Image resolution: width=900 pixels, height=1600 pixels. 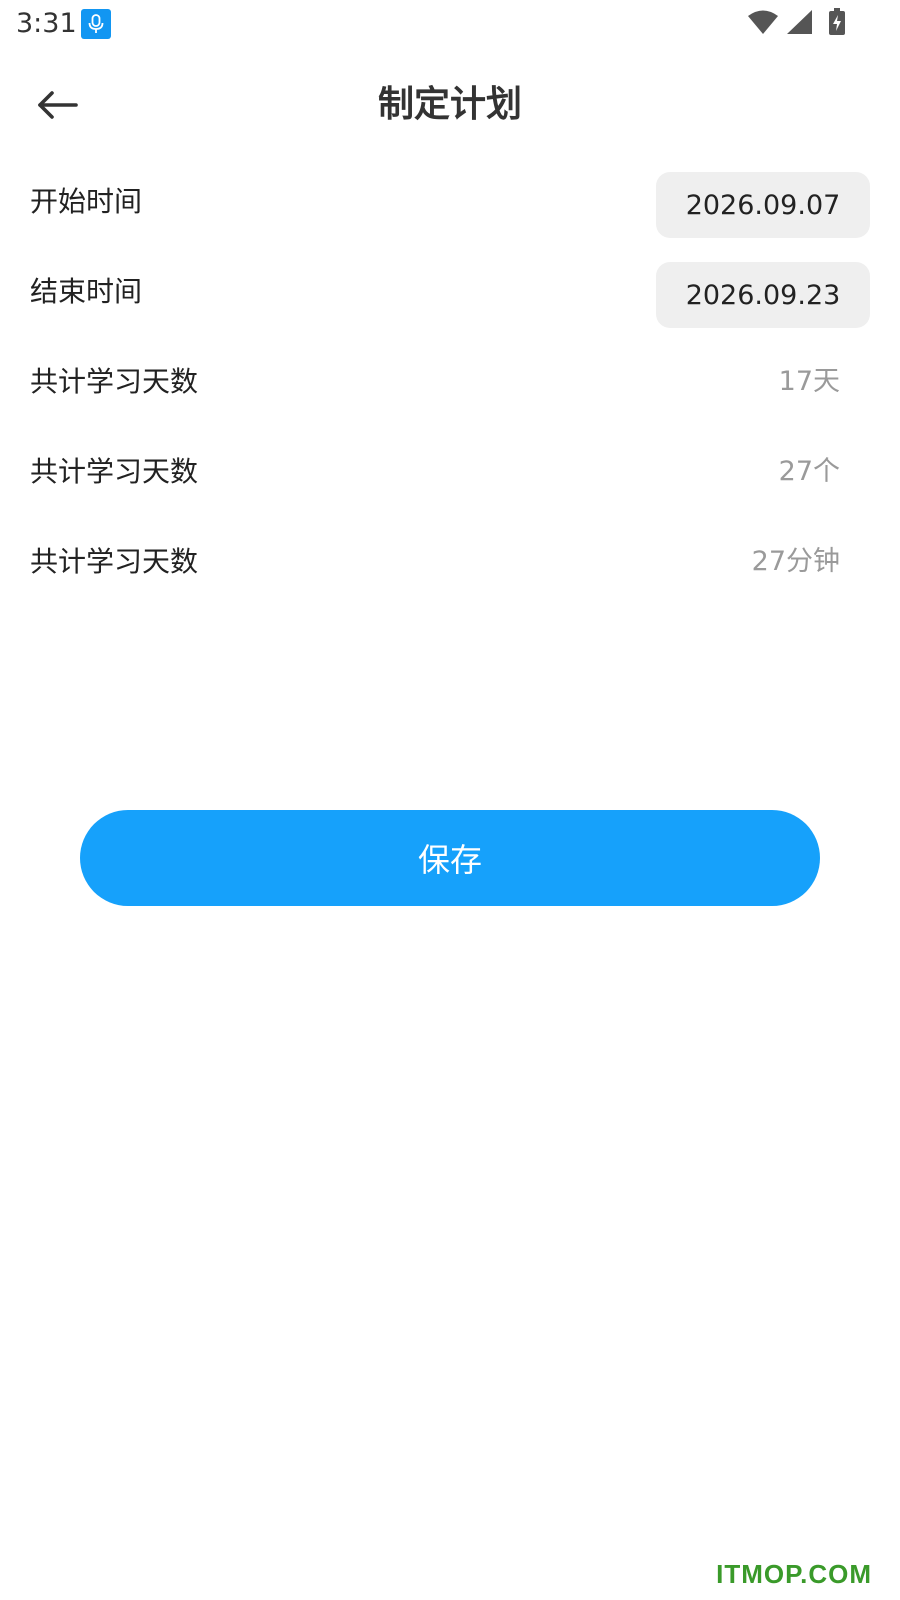 What do you see at coordinates (114, 471) in the screenshot?
I see `total-count-label: 共计学习天数` at bounding box center [114, 471].